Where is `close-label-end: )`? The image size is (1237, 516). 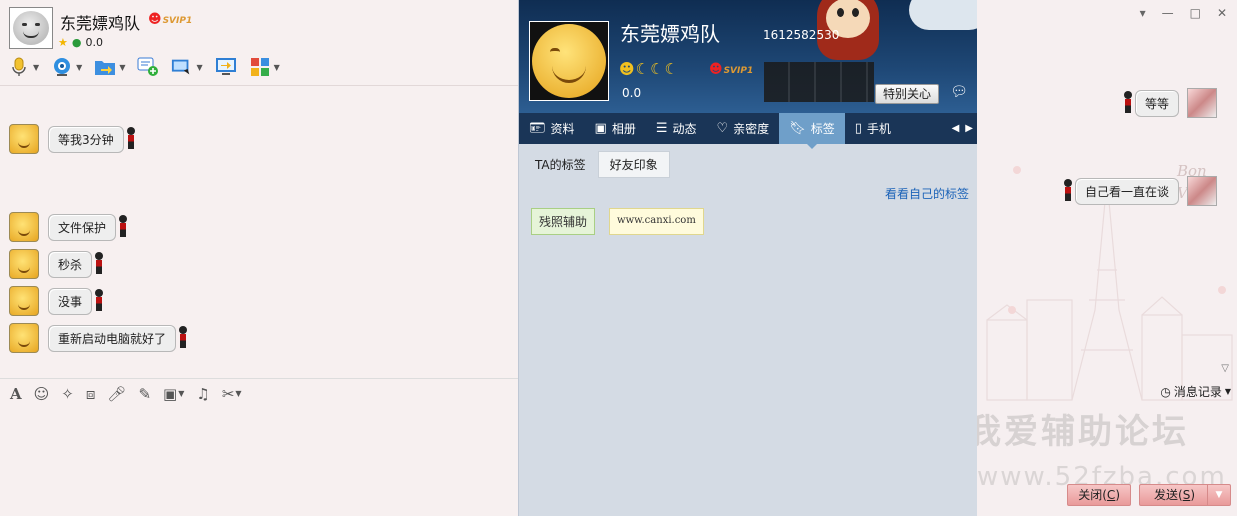
close-label-end: ) is located at coordinates (1117, 495).